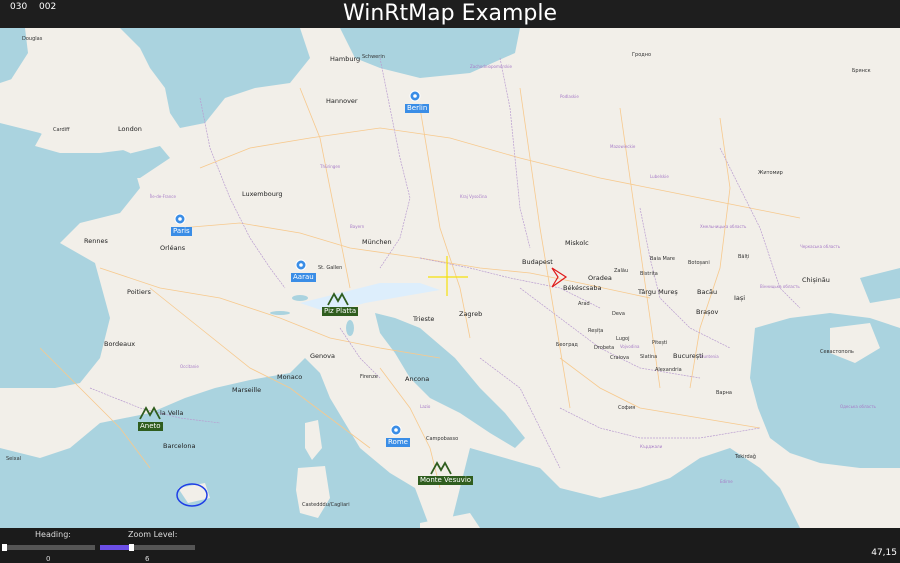 This screenshot has width=900, height=563. Describe the element at coordinates (584, 304) in the screenshot. I see `city-label-arad: Arad` at that location.